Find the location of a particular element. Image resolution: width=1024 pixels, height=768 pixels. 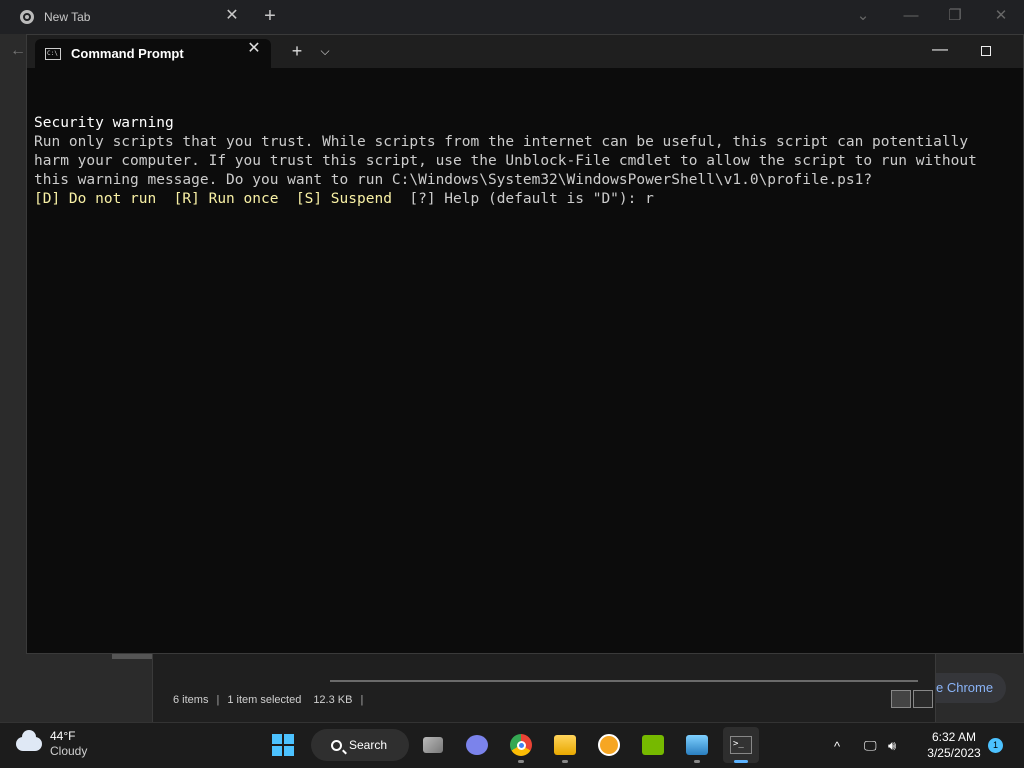

explorer-items-count: 6 items is located at coordinates (191, 700).